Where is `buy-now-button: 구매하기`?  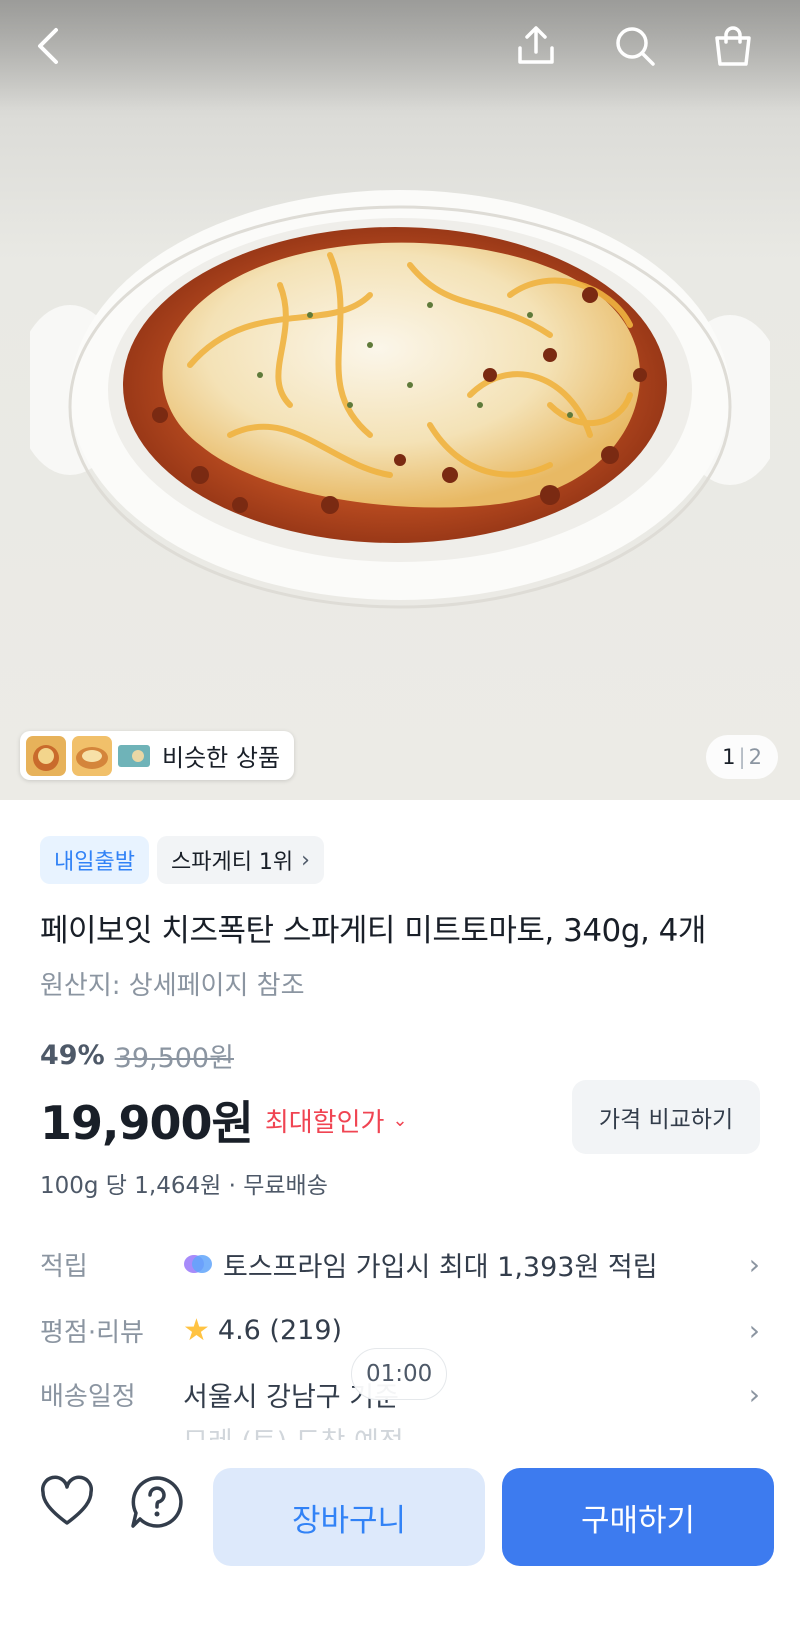
buy-now-button: 구매하기 is located at coordinates (638, 1517).